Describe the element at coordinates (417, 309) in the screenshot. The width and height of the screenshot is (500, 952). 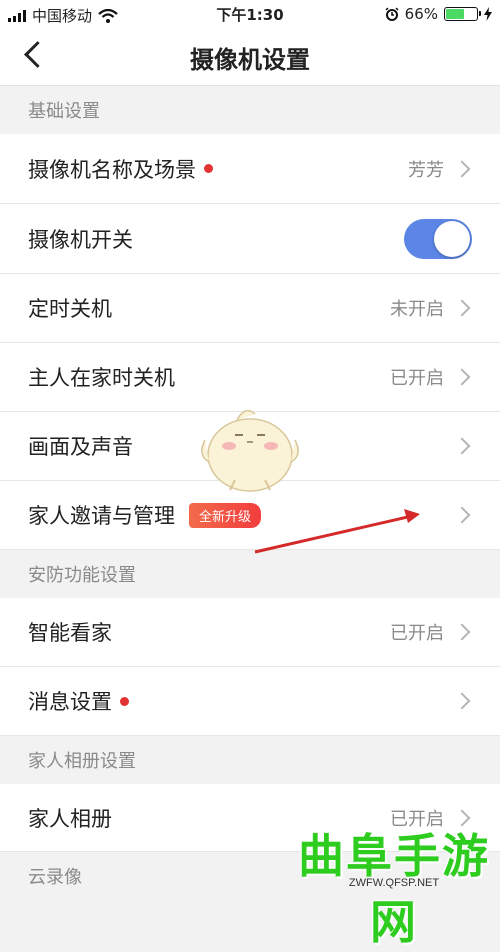
I see `row-value: 未开启` at that location.